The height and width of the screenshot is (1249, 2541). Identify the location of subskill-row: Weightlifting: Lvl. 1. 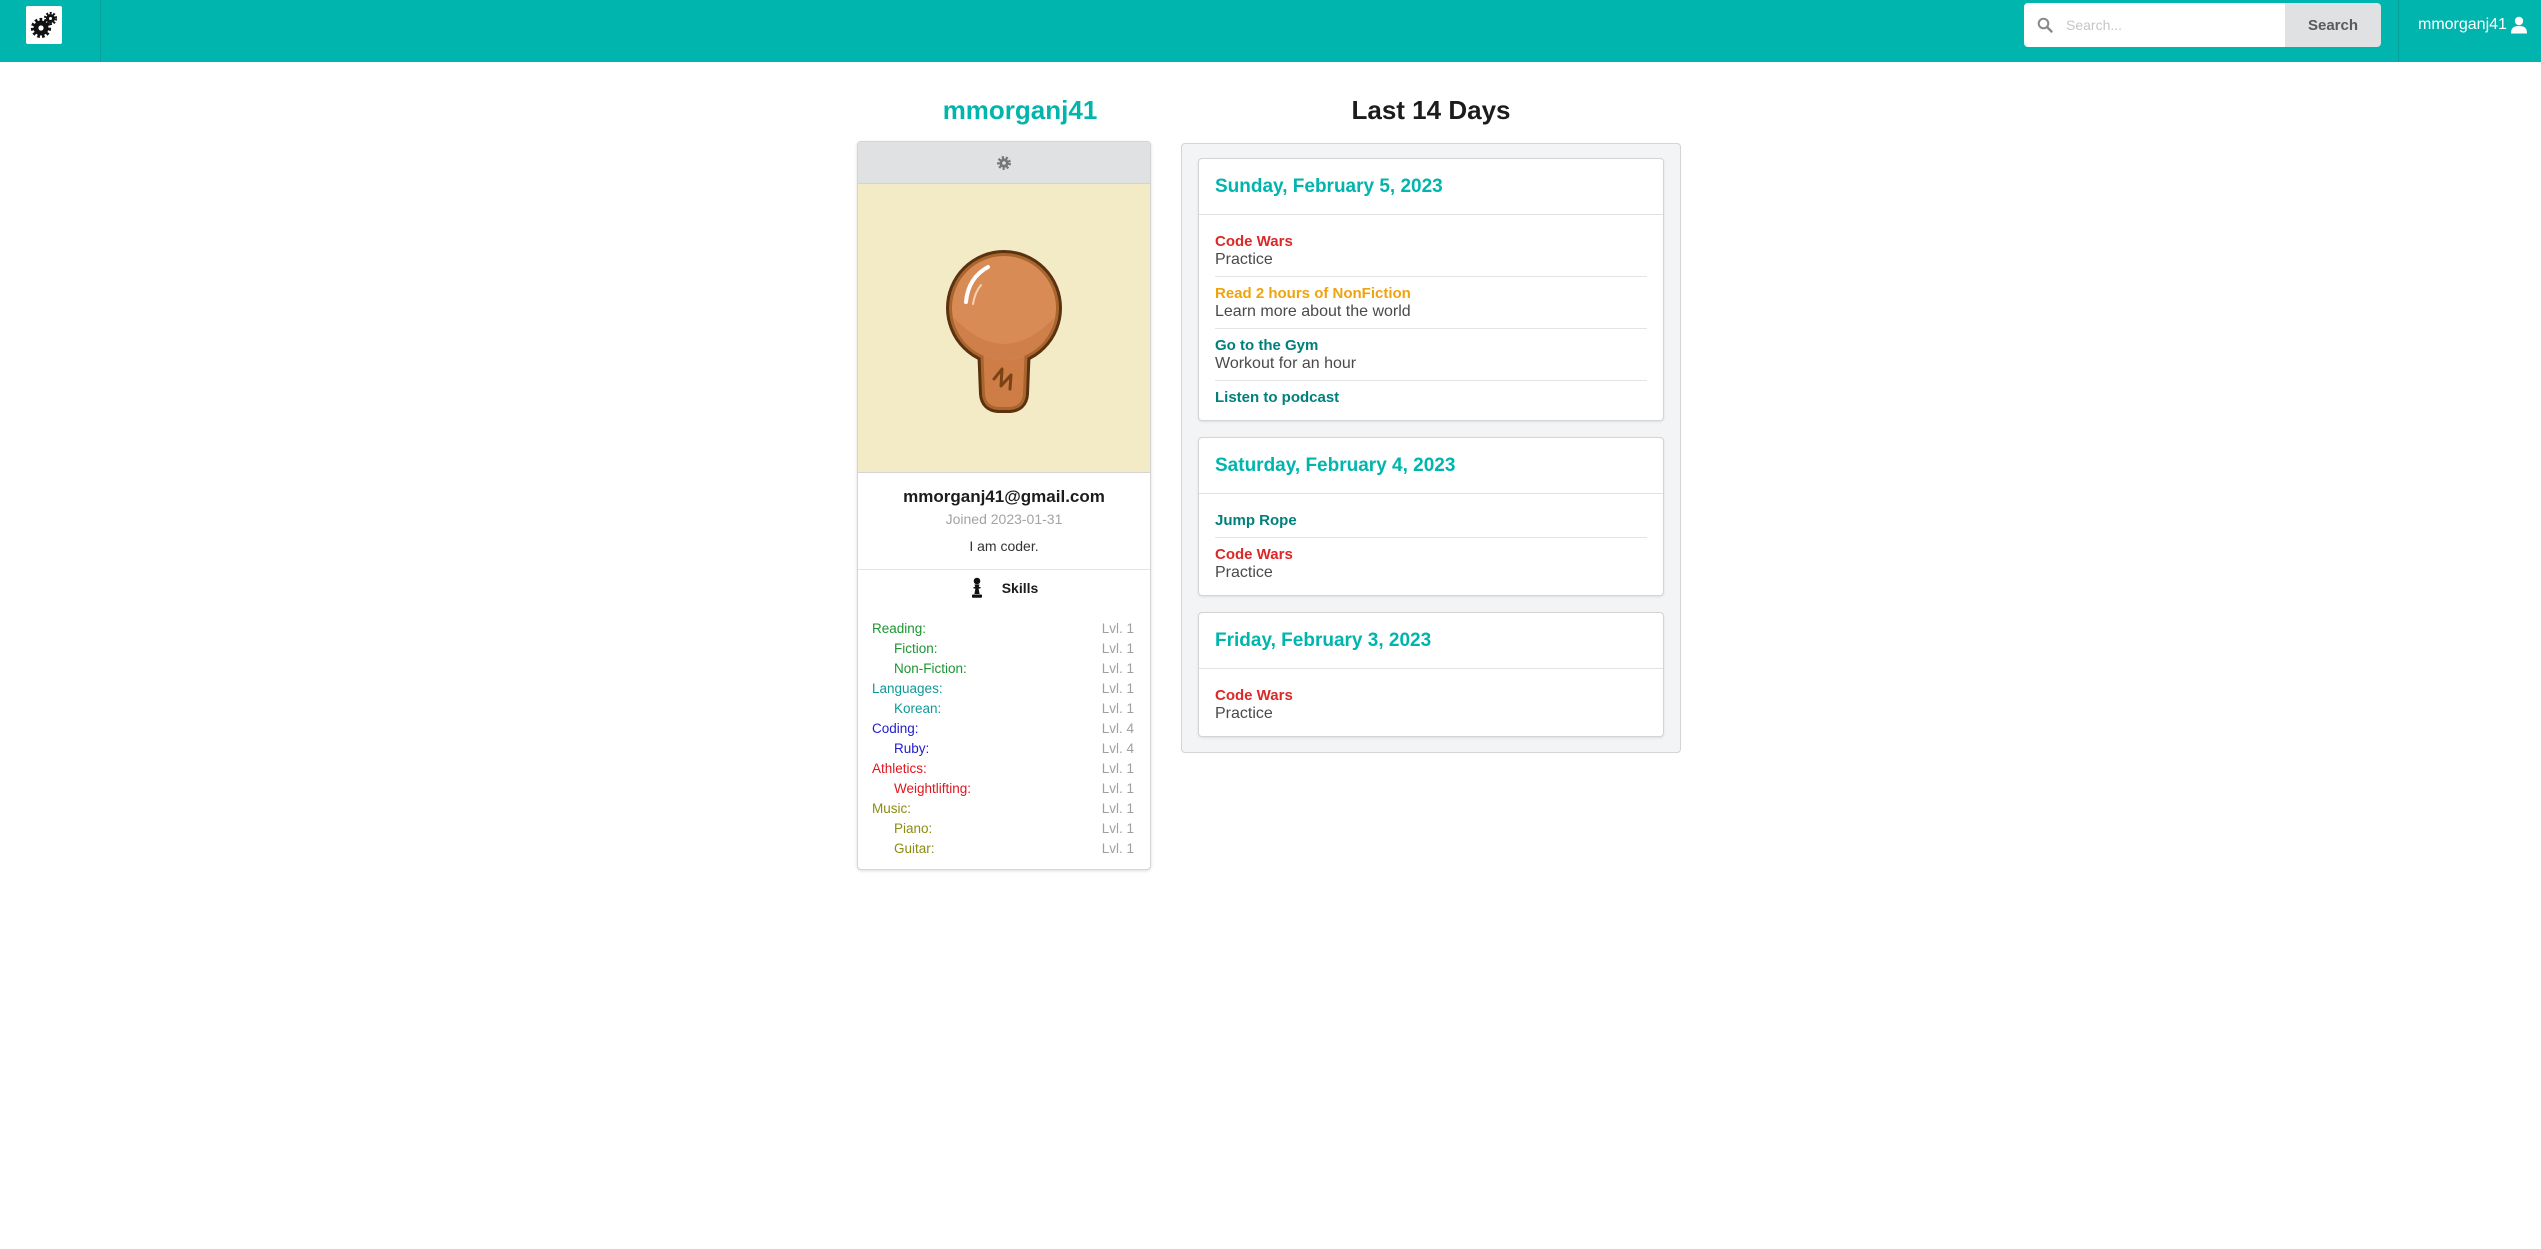
(1003, 789).